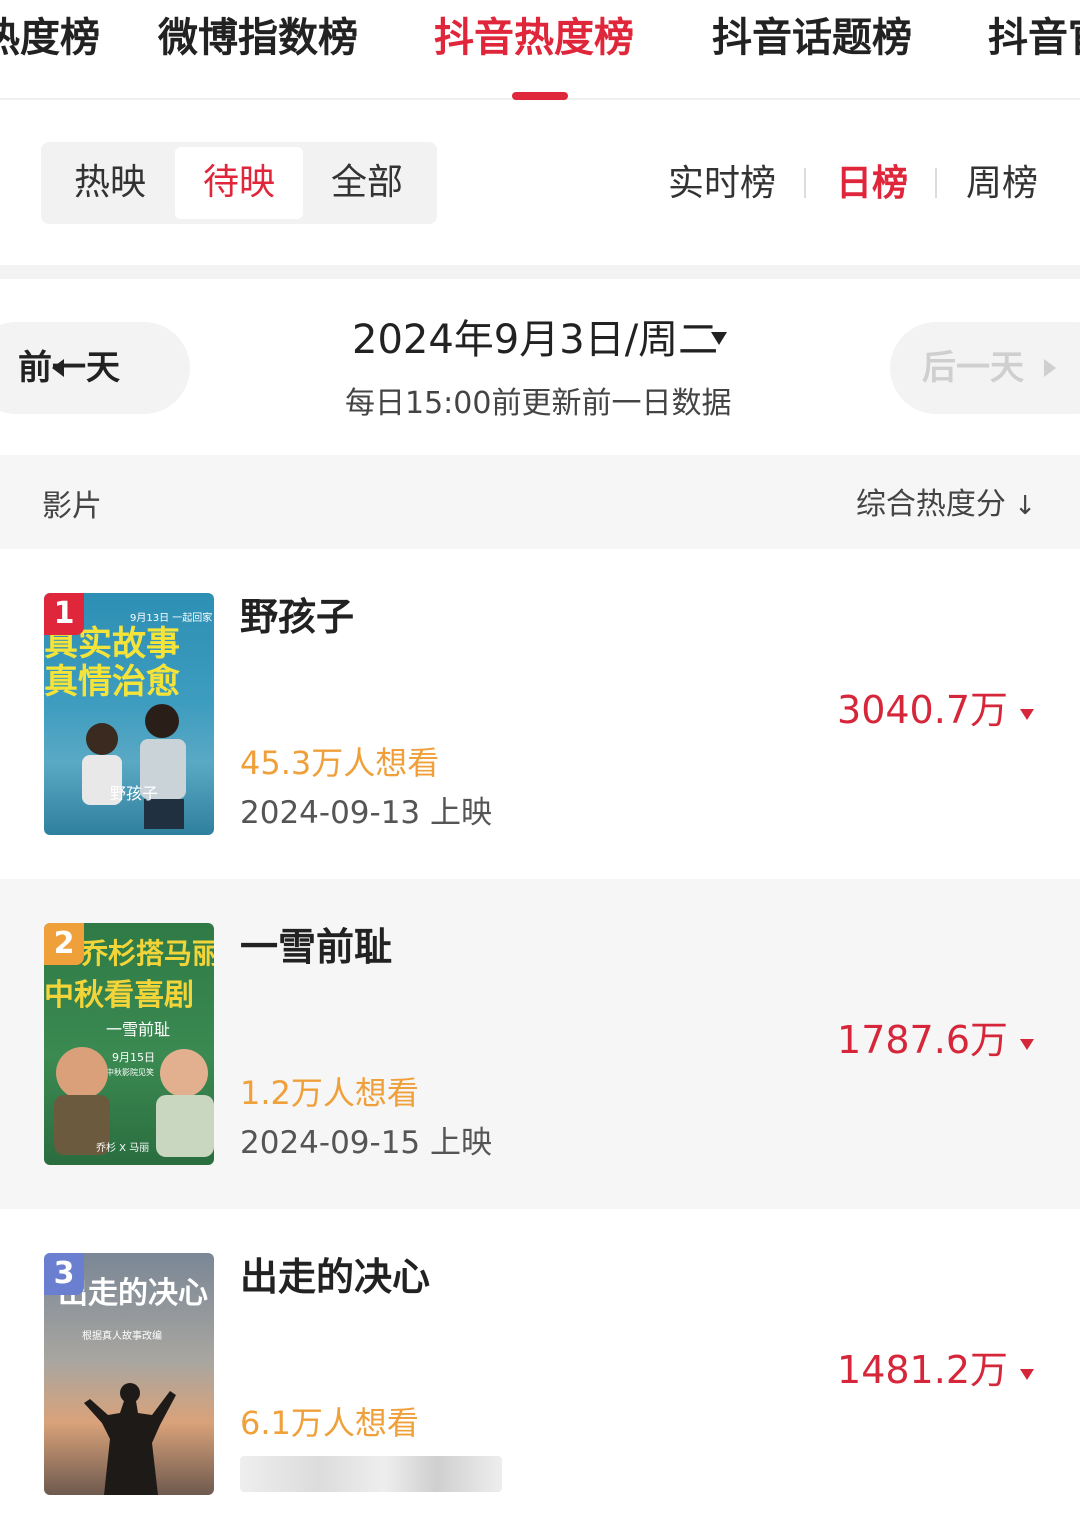  Describe the element at coordinates (122, 1335) in the screenshot. I see `poster-text: 根据真人故事改编` at that location.